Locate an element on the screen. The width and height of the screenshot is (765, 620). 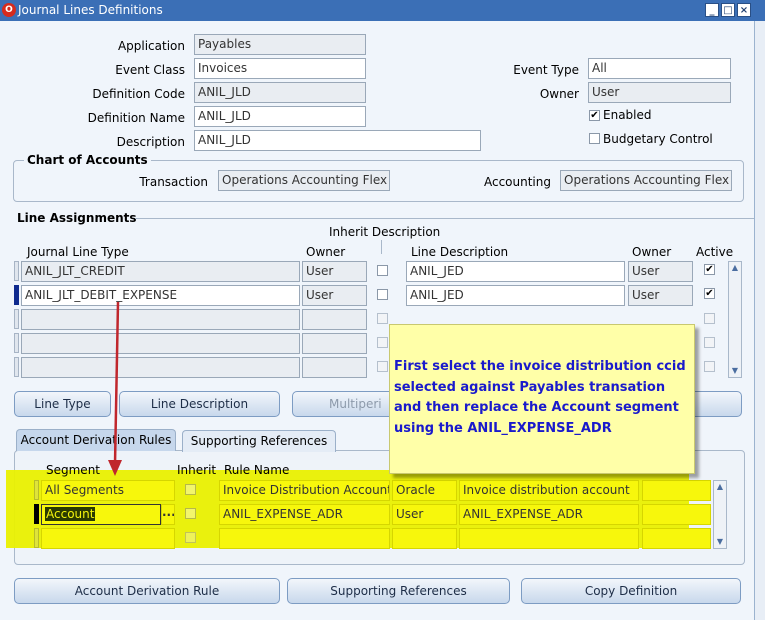
transaction-field: Operations Accounting Flex is located at coordinates (304, 180).